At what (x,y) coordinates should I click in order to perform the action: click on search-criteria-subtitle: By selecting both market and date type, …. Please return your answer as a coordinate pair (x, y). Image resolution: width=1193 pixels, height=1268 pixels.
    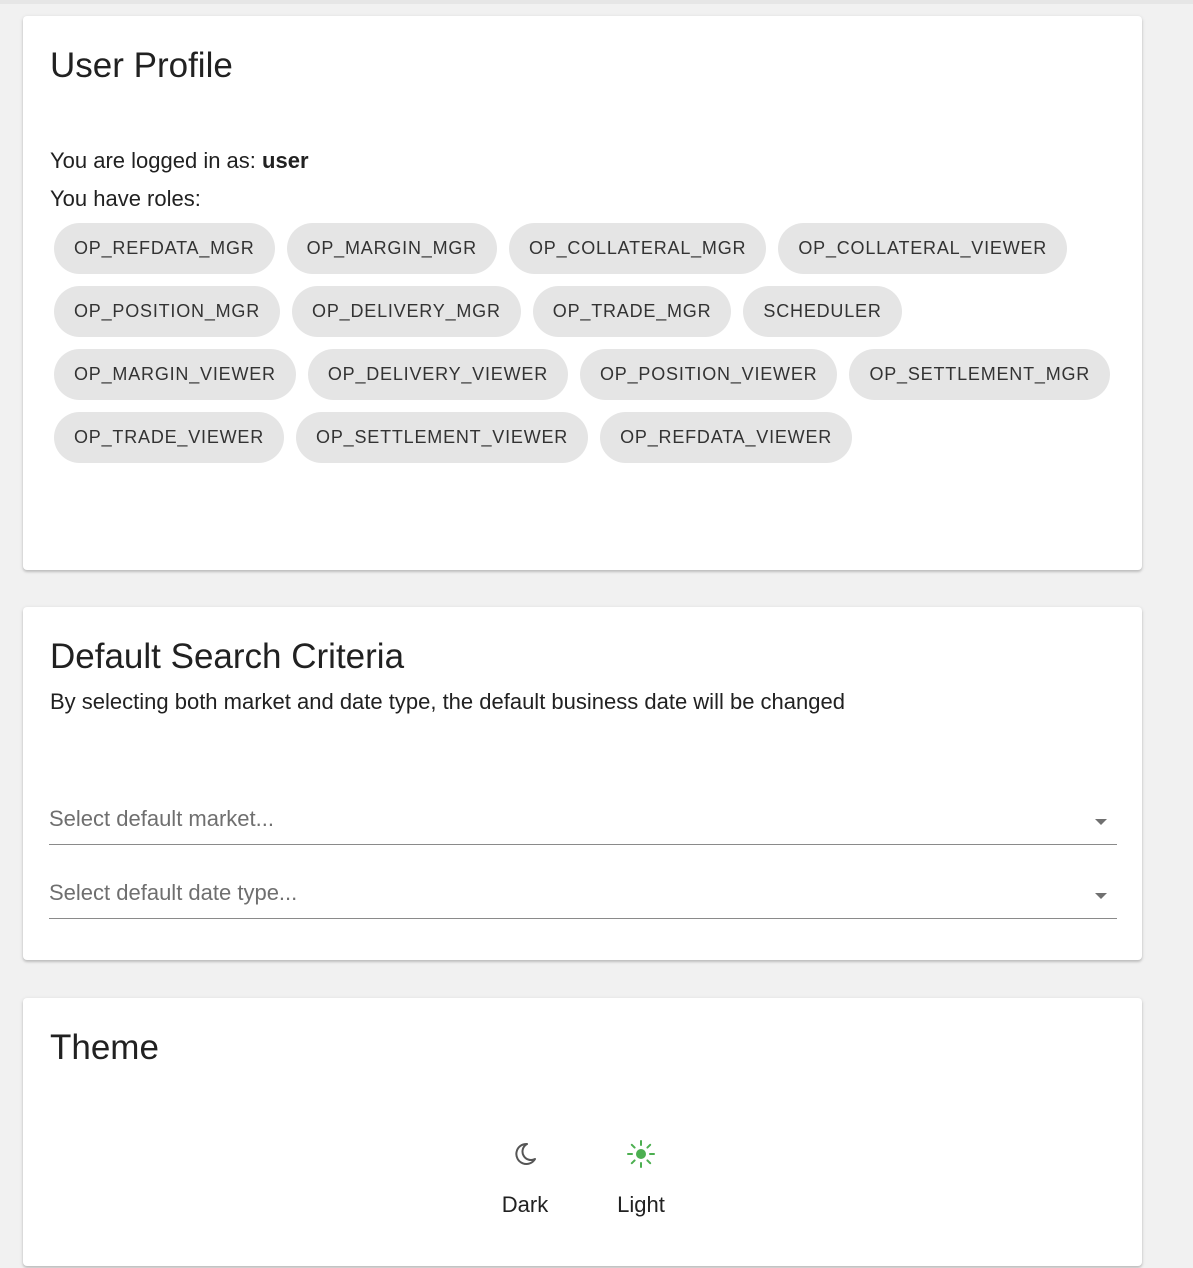
    Looking at the image, I should click on (447, 701).